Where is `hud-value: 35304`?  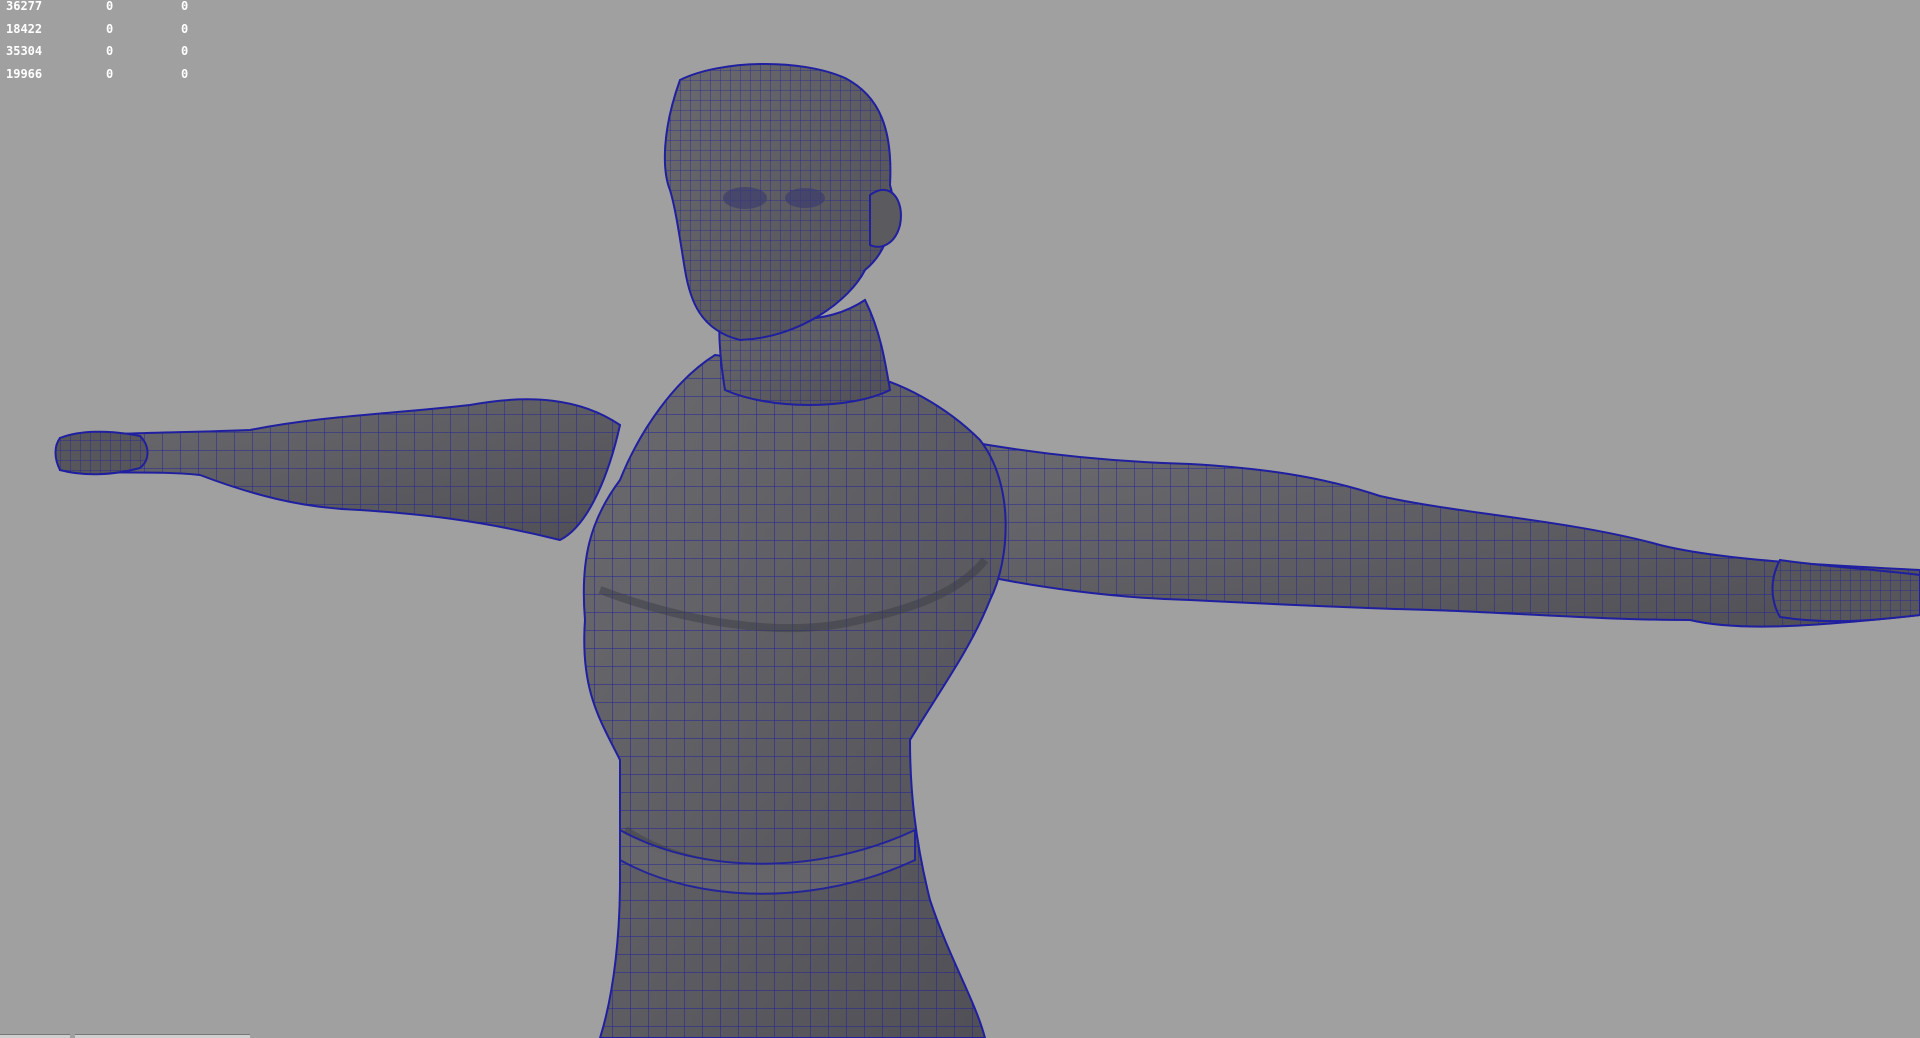 hud-value: 35304 is located at coordinates (24, 51).